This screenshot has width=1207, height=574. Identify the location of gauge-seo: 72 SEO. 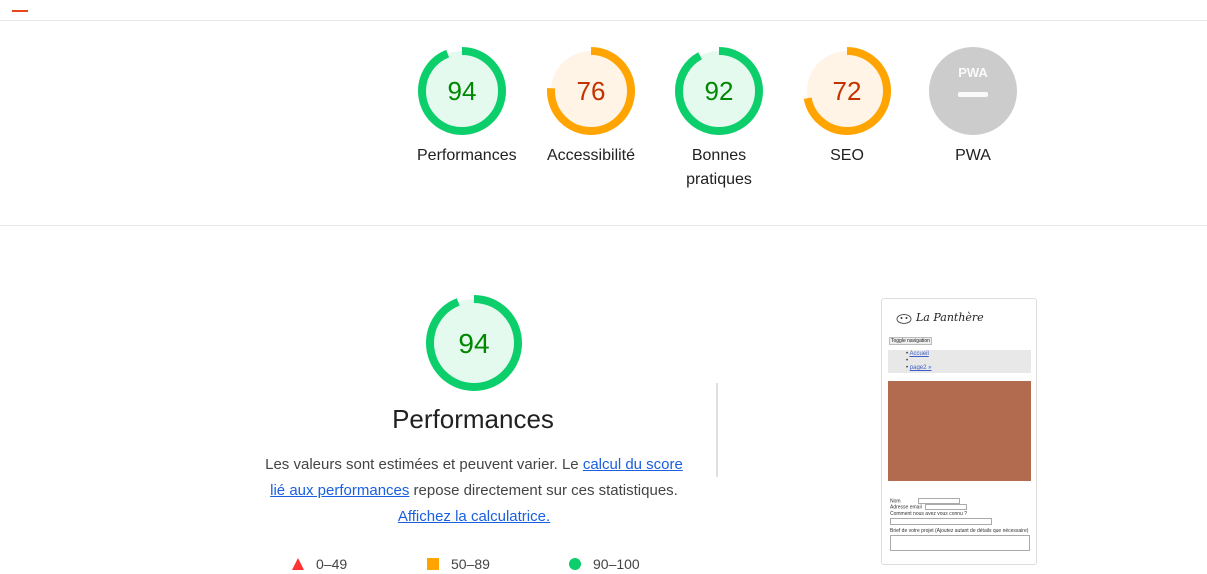
(847, 107).